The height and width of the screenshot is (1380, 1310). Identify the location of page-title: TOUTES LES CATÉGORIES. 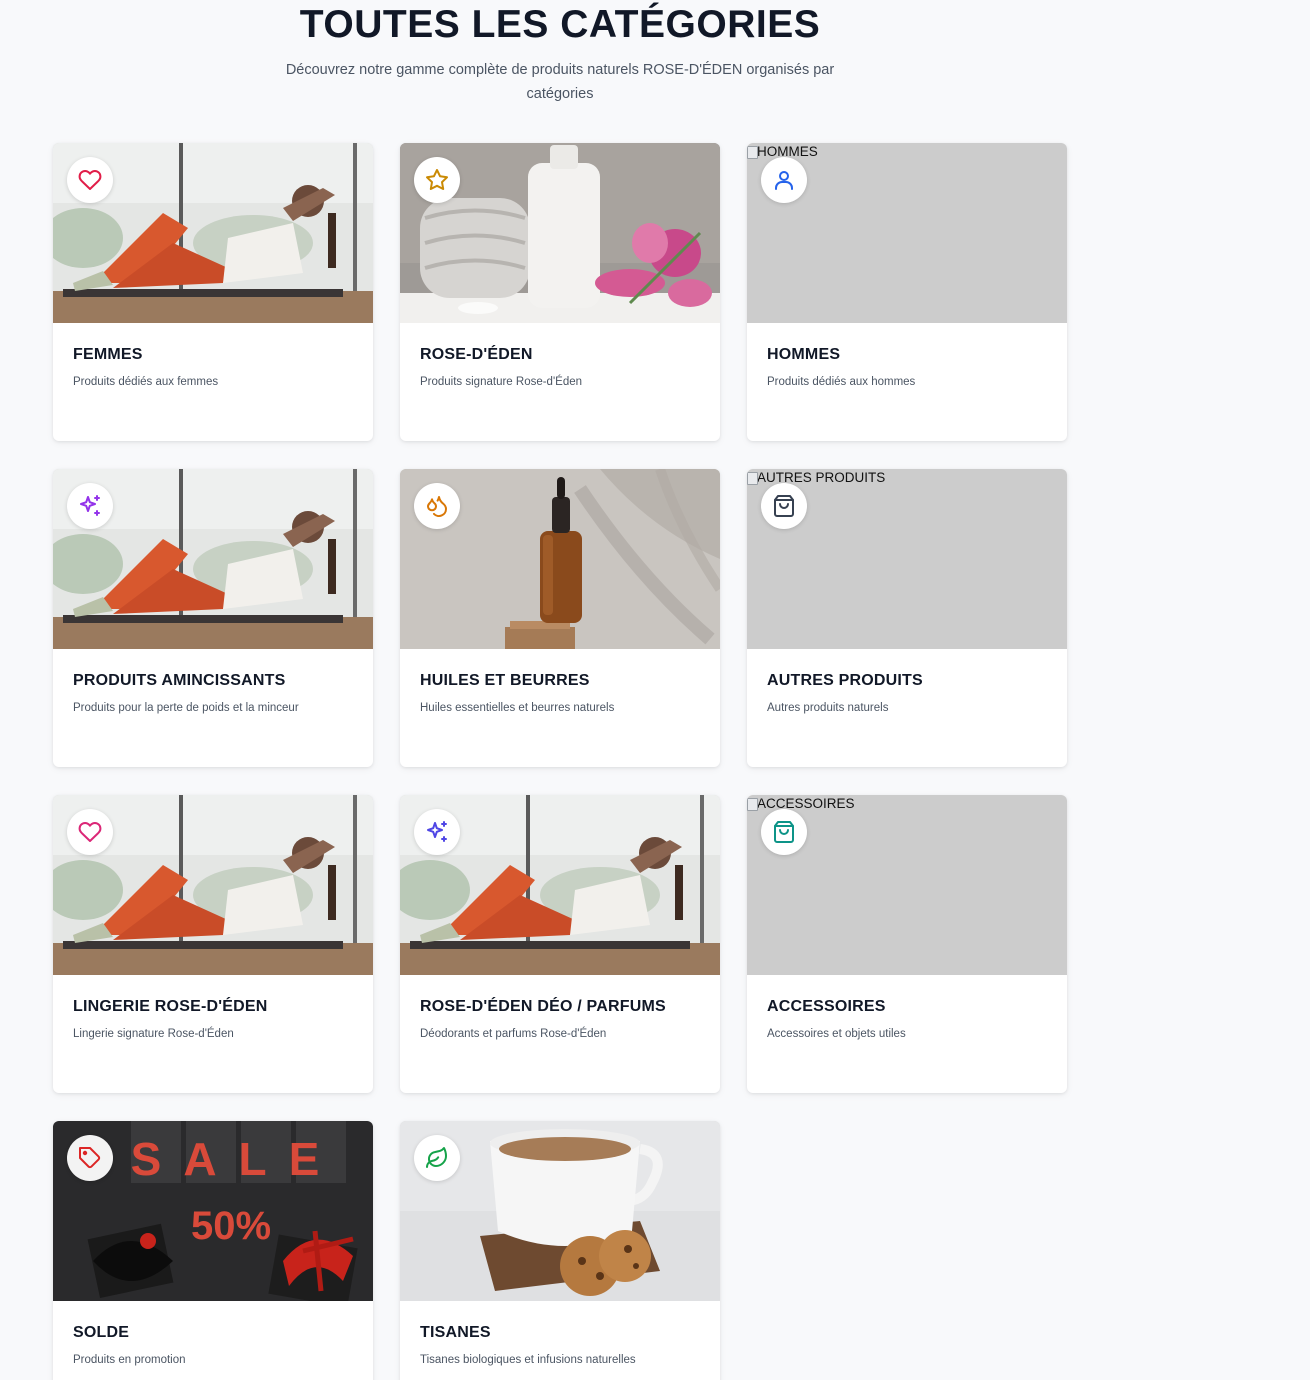
(560, 24).